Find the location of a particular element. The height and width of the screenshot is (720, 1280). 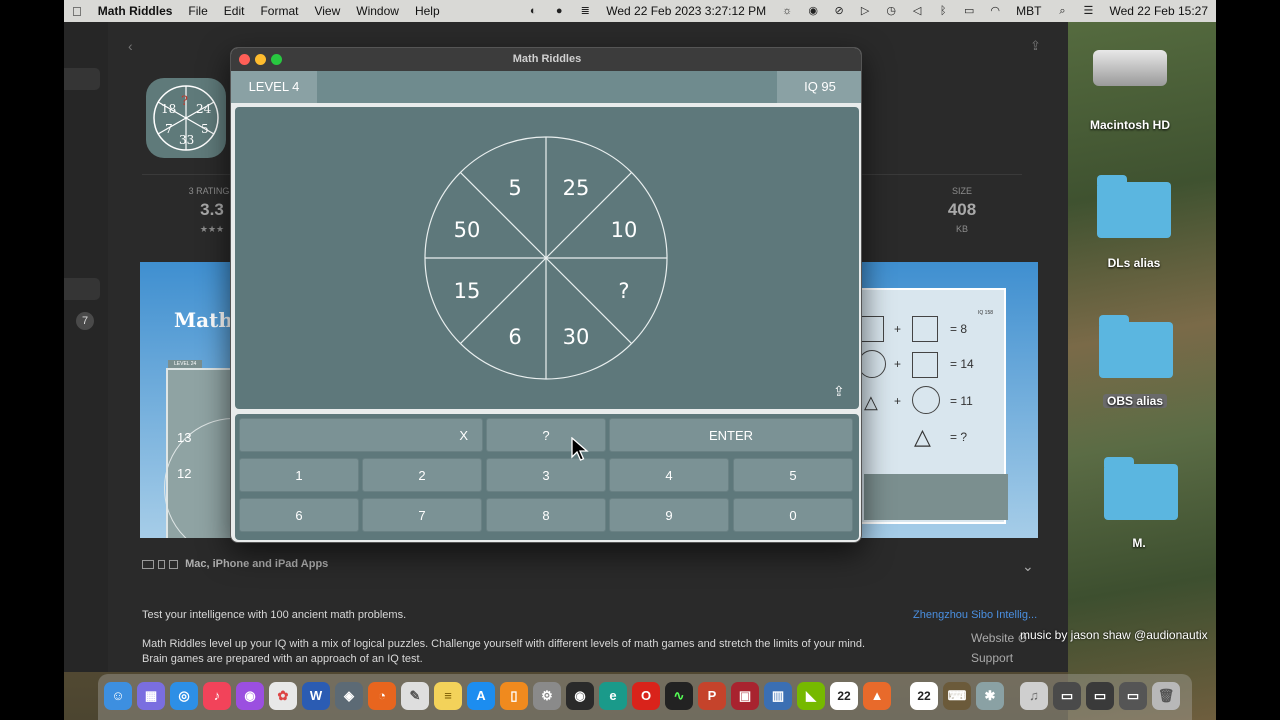

window-titlebar: Math Riddles is located at coordinates (546, 59).